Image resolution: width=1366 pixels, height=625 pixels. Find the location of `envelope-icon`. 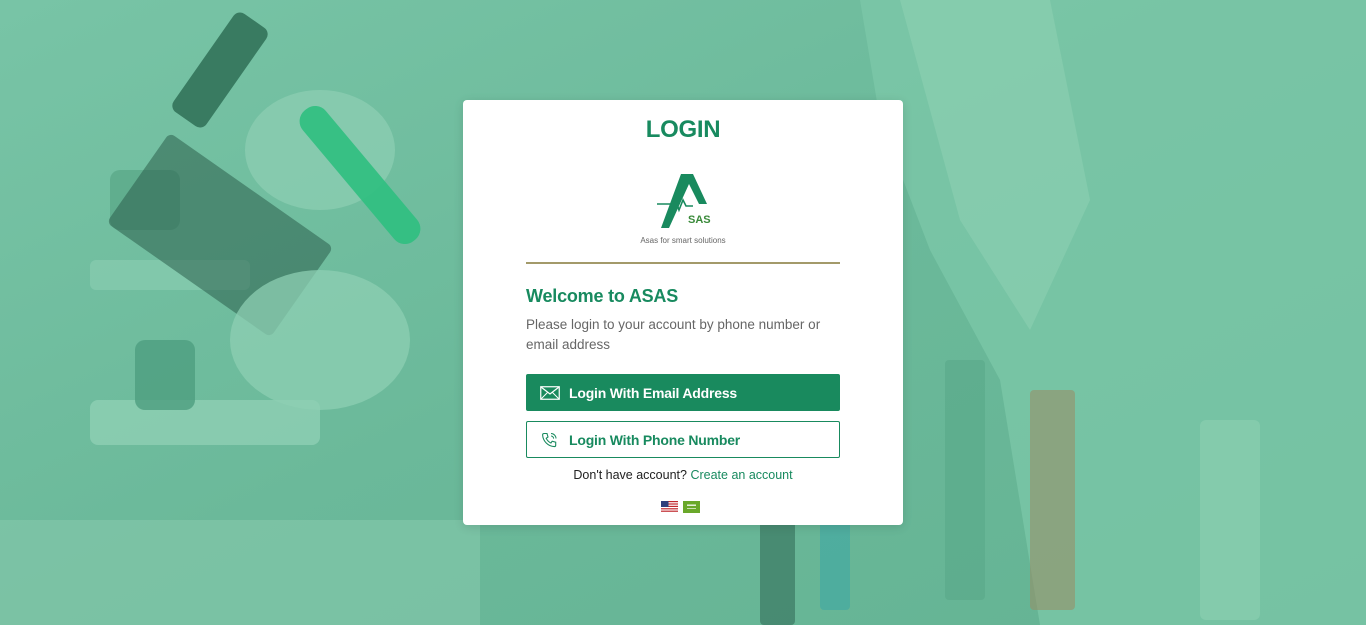

envelope-icon is located at coordinates (550, 393).